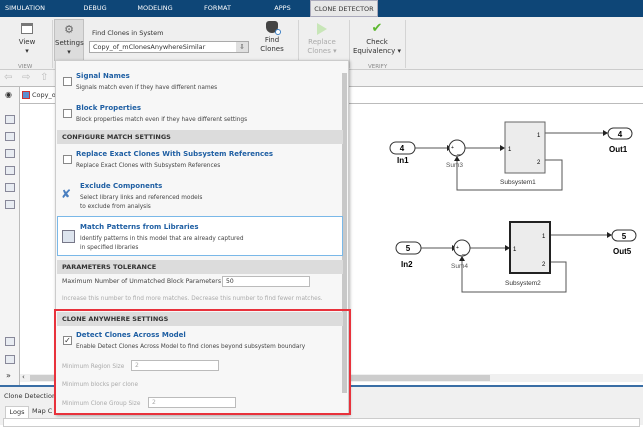 The height and width of the screenshot is (427, 643). What do you see at coordinates (457, 148) in the screenshot?
I see `block-sum3: +_` at bounding box center [457, 148].